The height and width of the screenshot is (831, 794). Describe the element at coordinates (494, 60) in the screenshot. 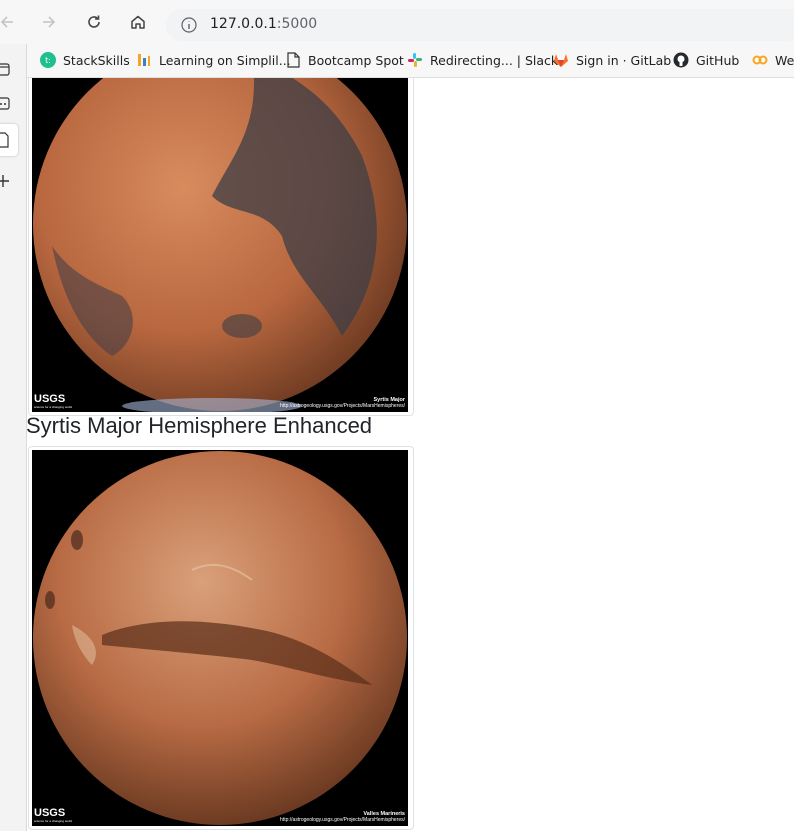

I see `bookmark-label: Redirecting... | Slack` at that location.